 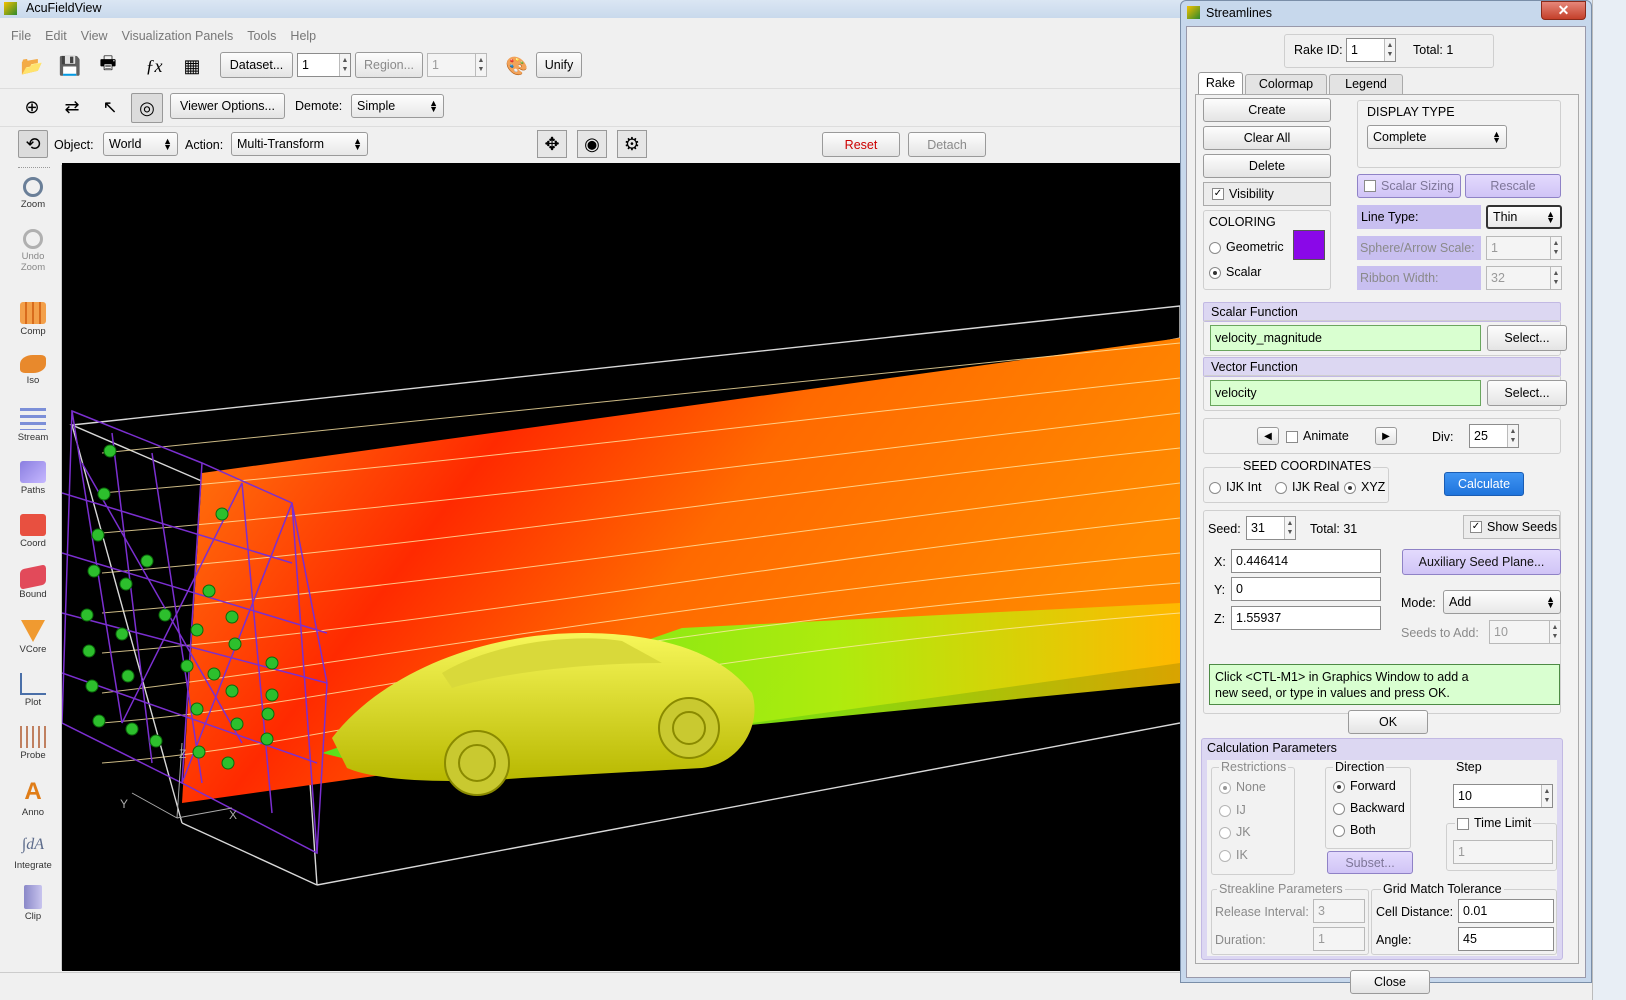 What do you see at coordinates (33, 478) in the screenshot?
I see `tool-paths: Paths` at bounding box center [33, 478].